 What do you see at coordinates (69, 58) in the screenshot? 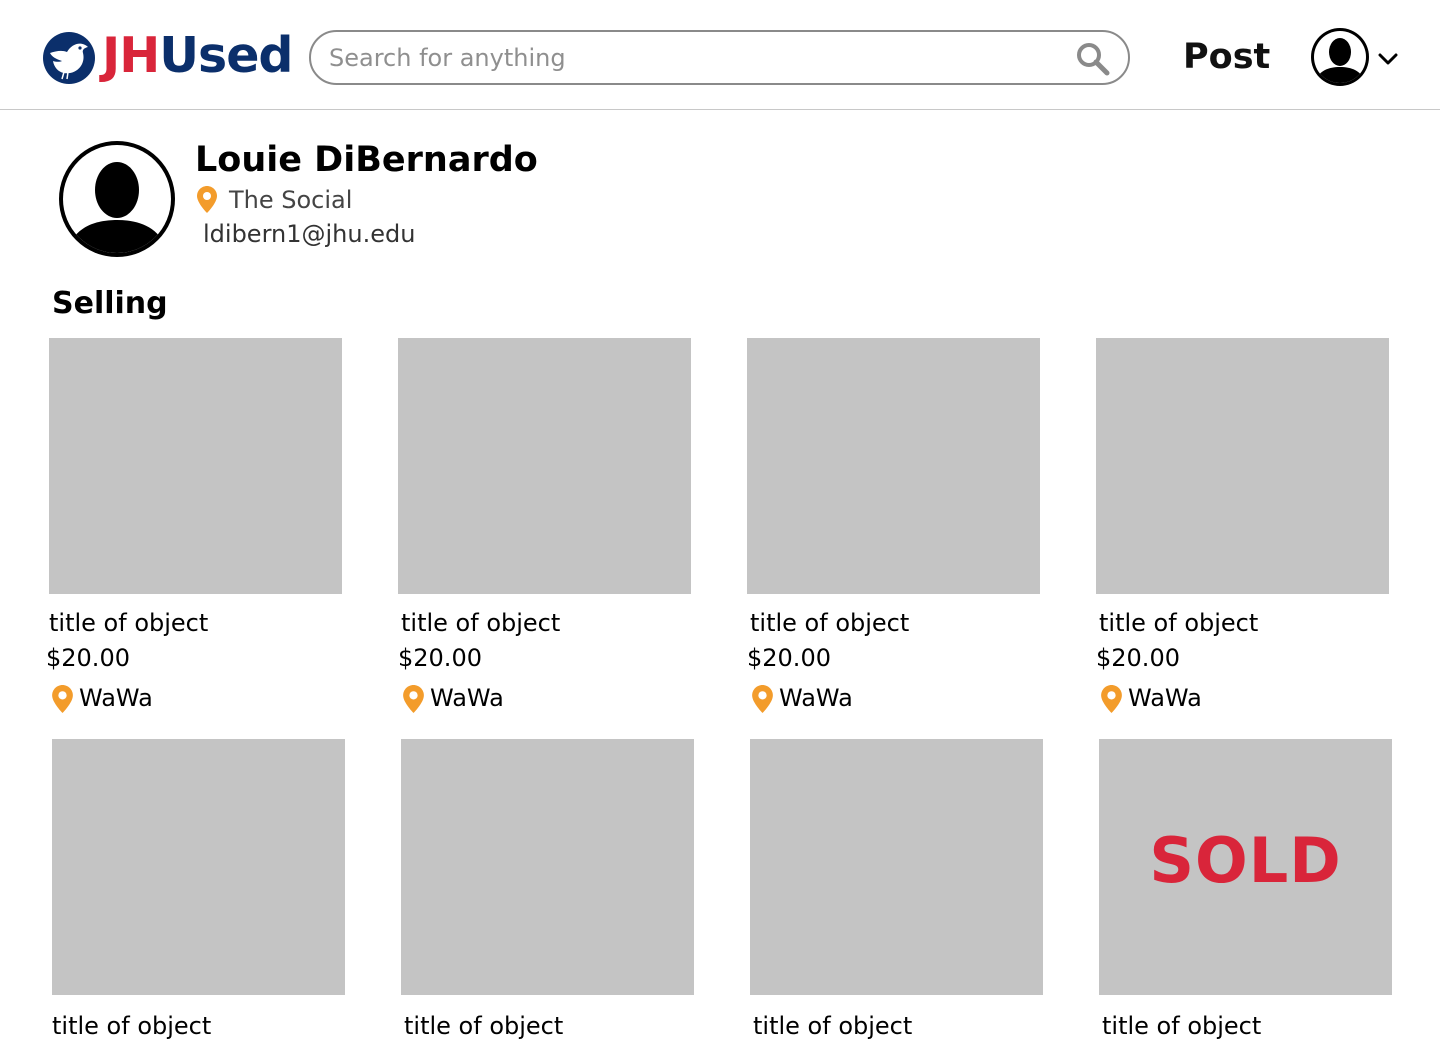
I see `bird-logo-icon` at bounding box center [69, 58].